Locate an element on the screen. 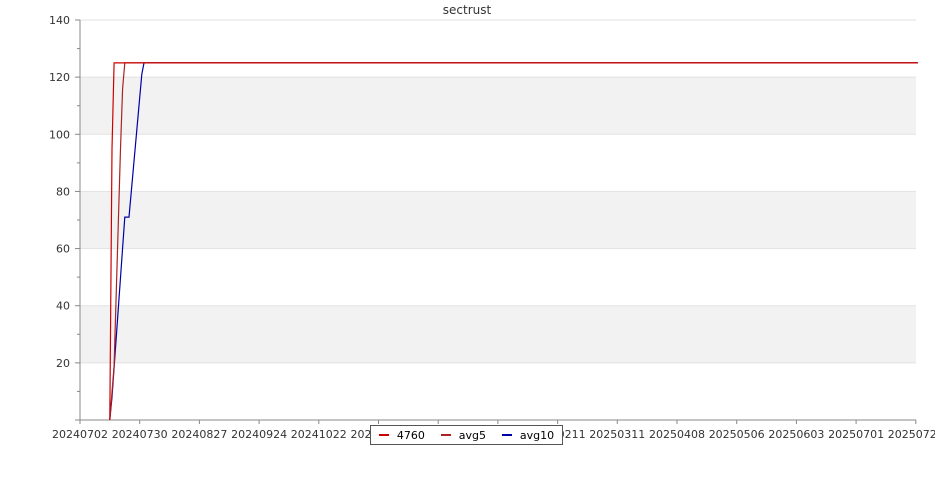 This screenshot has width=935, height=500. x-tick-label: 20250701 is located at coordinates (856, 434).